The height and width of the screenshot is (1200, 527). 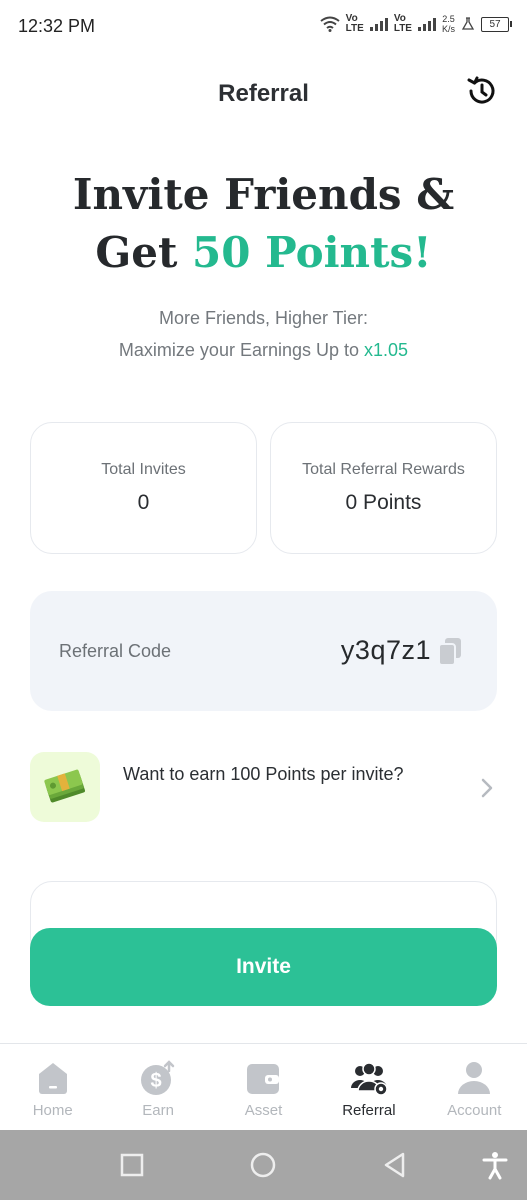 What do you see at coordinates (495, 1165) in the screenshot?
I see `accessibility-icon` at bounding box center [495, 1165].